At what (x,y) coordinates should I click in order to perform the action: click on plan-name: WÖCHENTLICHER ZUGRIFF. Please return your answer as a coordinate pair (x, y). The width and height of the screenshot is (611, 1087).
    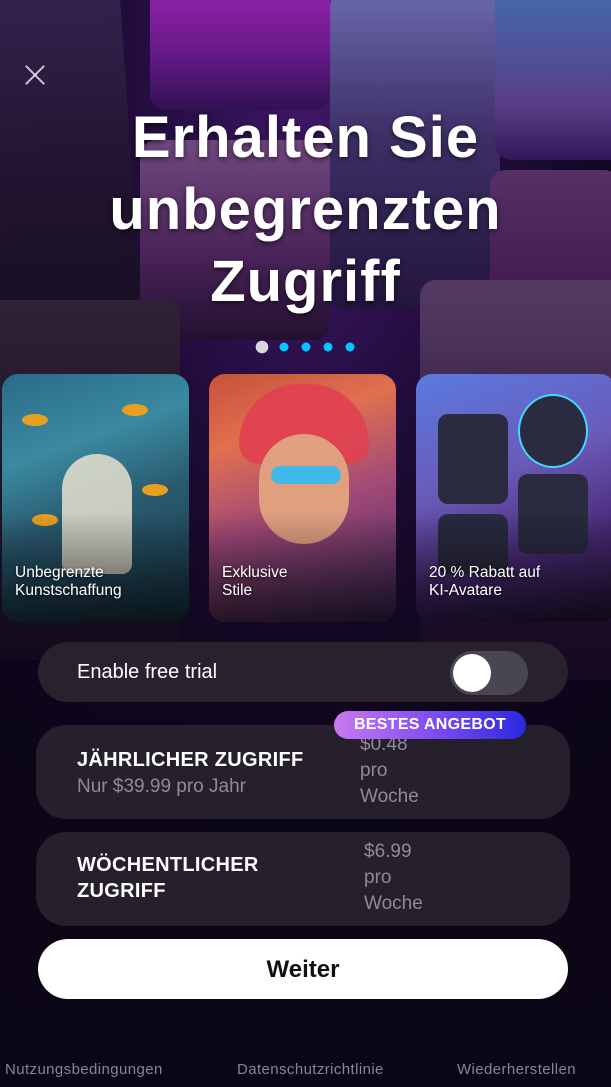
    Looking at the image, I should click on (168, 878).